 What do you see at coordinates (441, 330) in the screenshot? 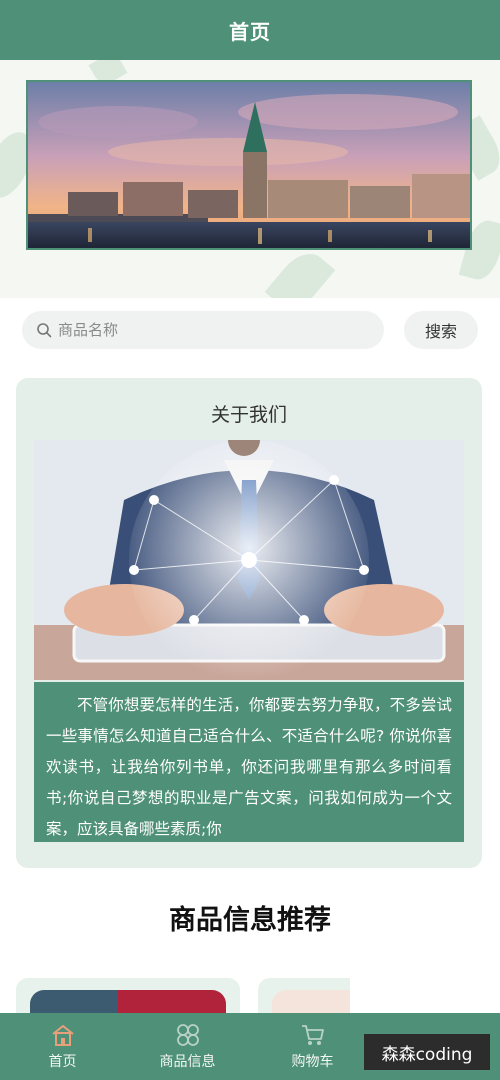
I see `search-button: 搜索` at bounding box center [441, 330].